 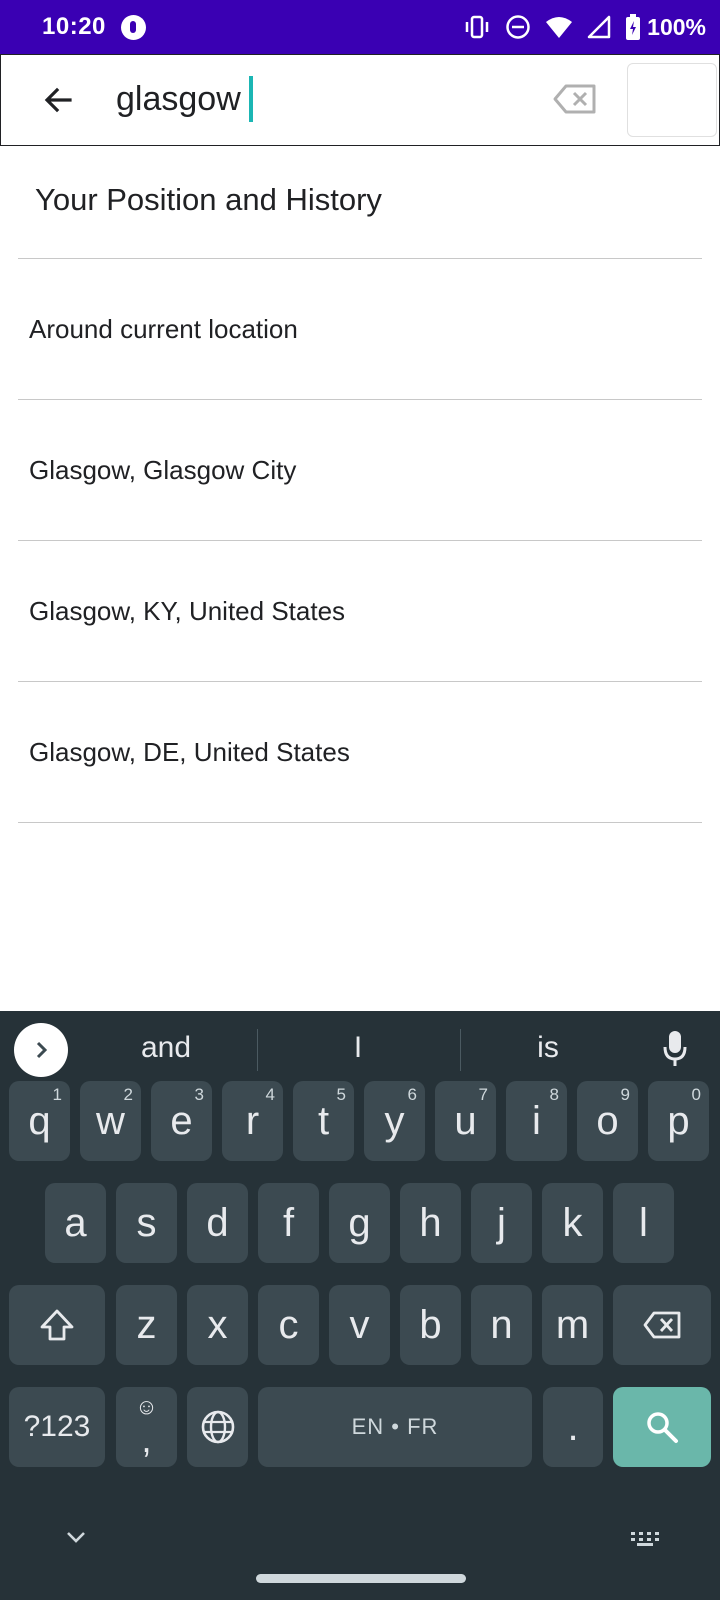 What do you see at coordinates (430, 1325) in the screenshot?
I see `key-b: b` at bounding box center [430, 1325].